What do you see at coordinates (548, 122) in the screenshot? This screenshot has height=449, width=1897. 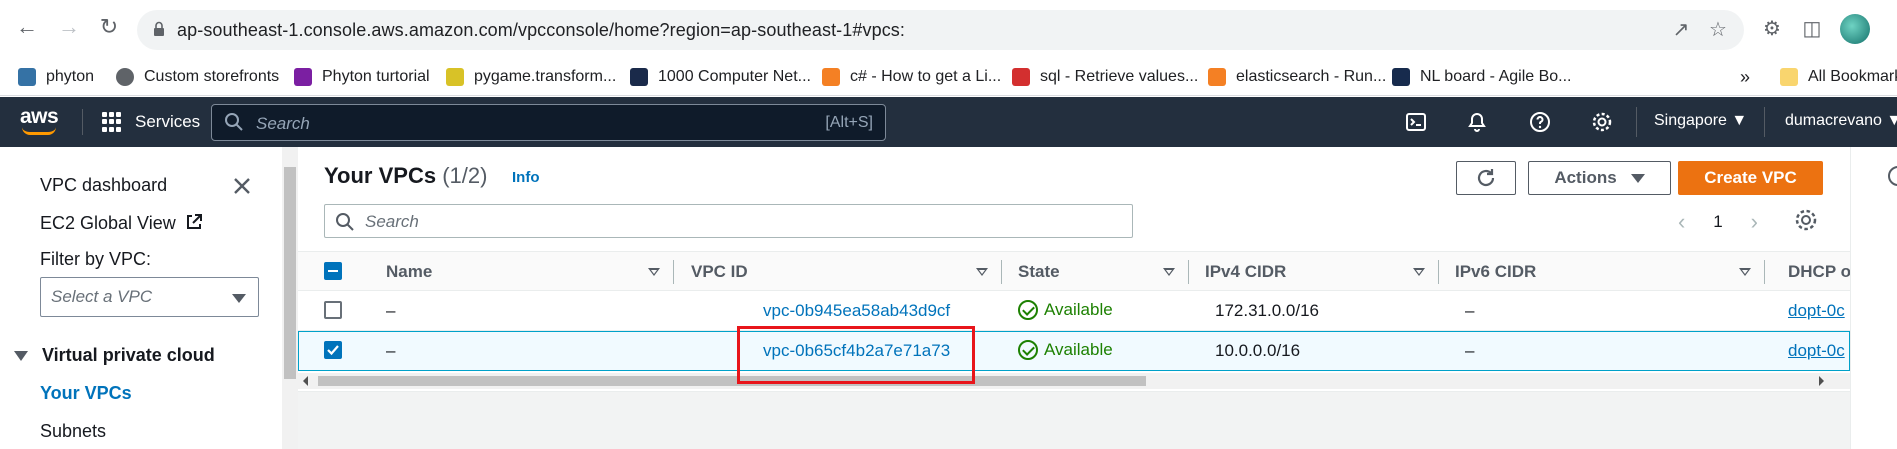 I see `aws-search-input: Search [Alt+S]` at bounding box center [548, 122].